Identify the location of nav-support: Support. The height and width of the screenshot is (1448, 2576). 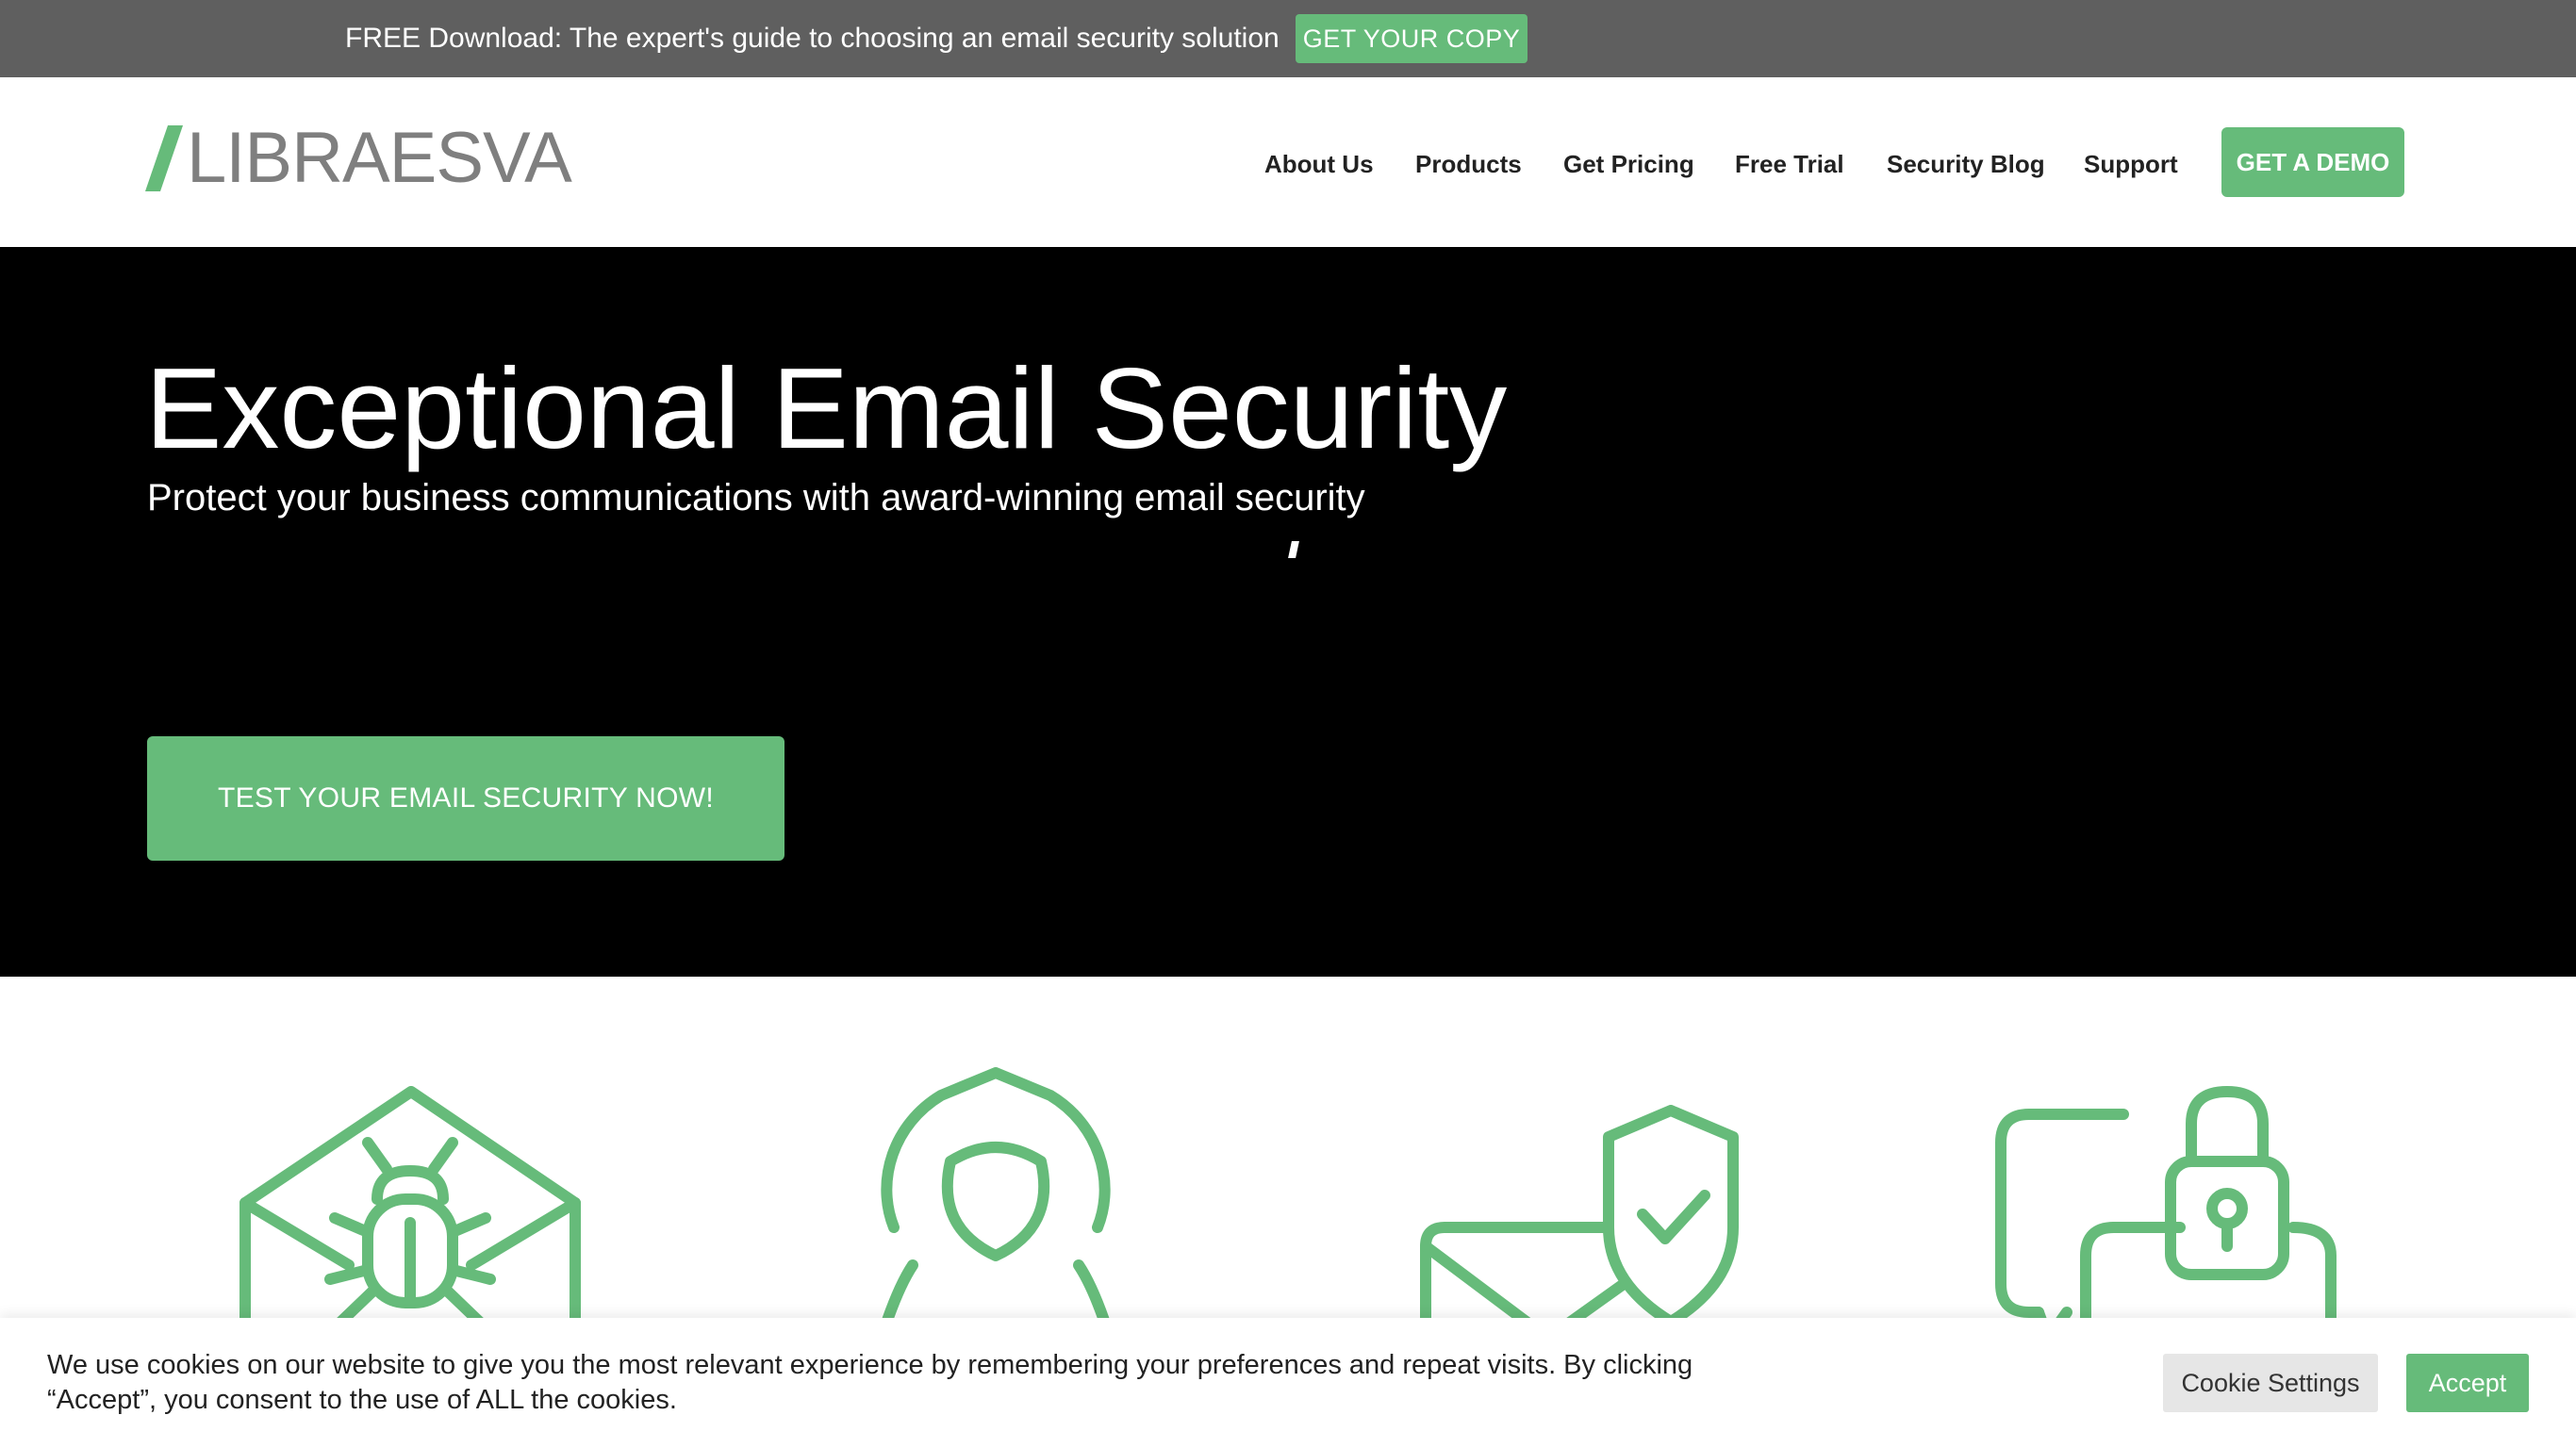
(2131, 164).